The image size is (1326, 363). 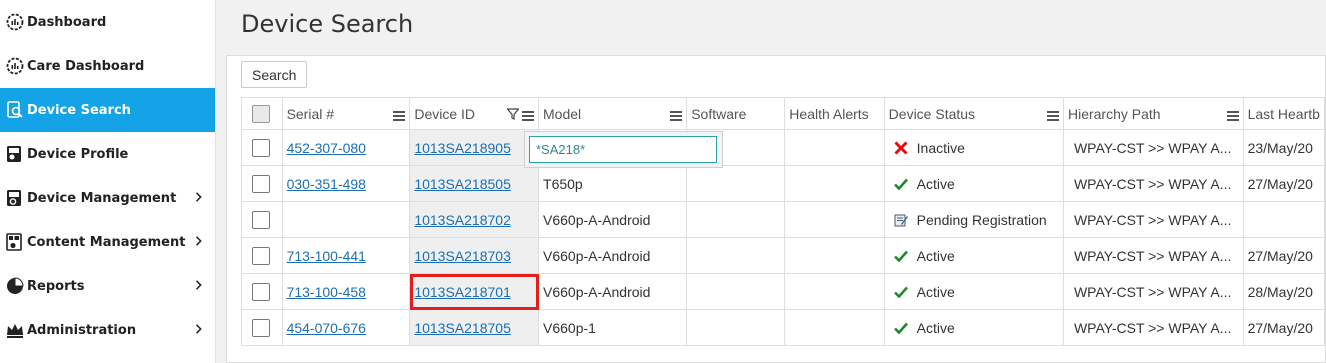 I want to click on device-status-cell: Pending Registration, so click(x=973, y=219).